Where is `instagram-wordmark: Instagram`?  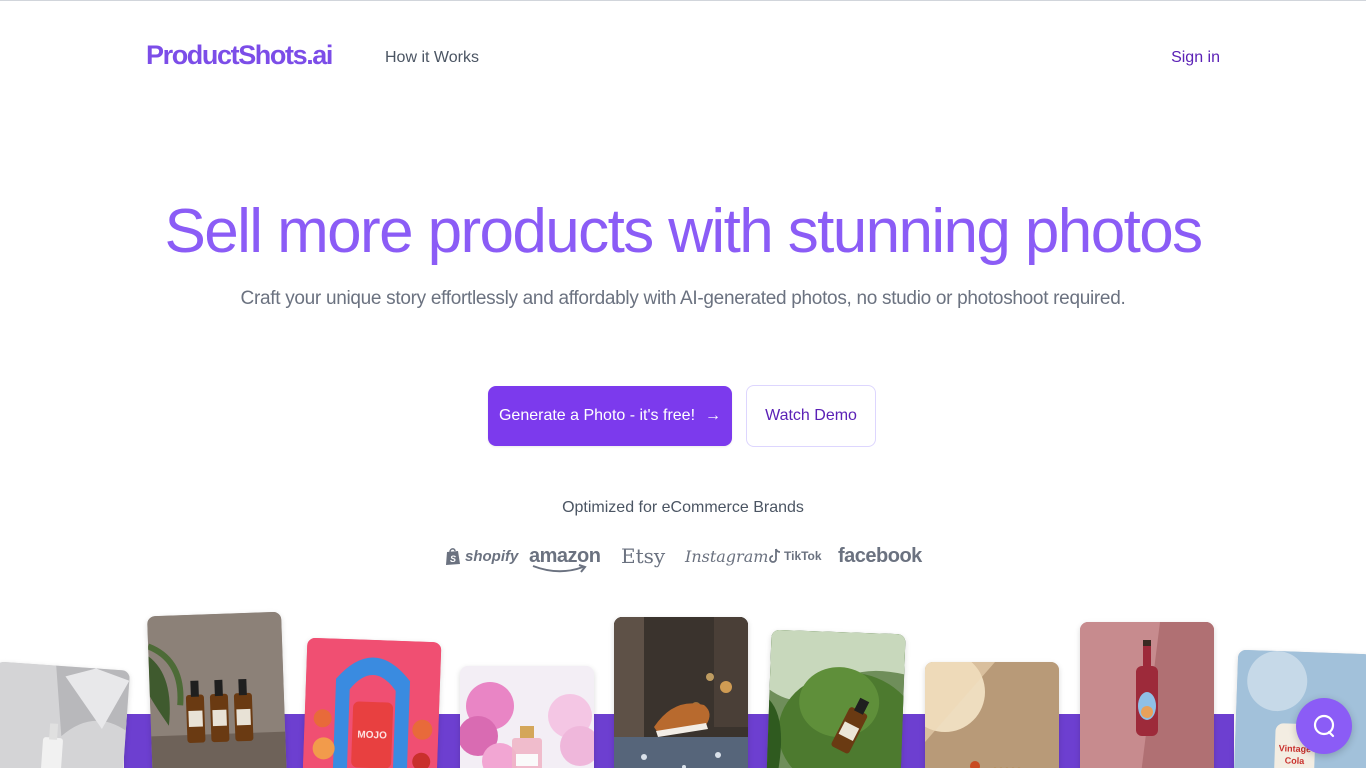 instagram-wordmark: Instagram is located at coordinates (727, 556).